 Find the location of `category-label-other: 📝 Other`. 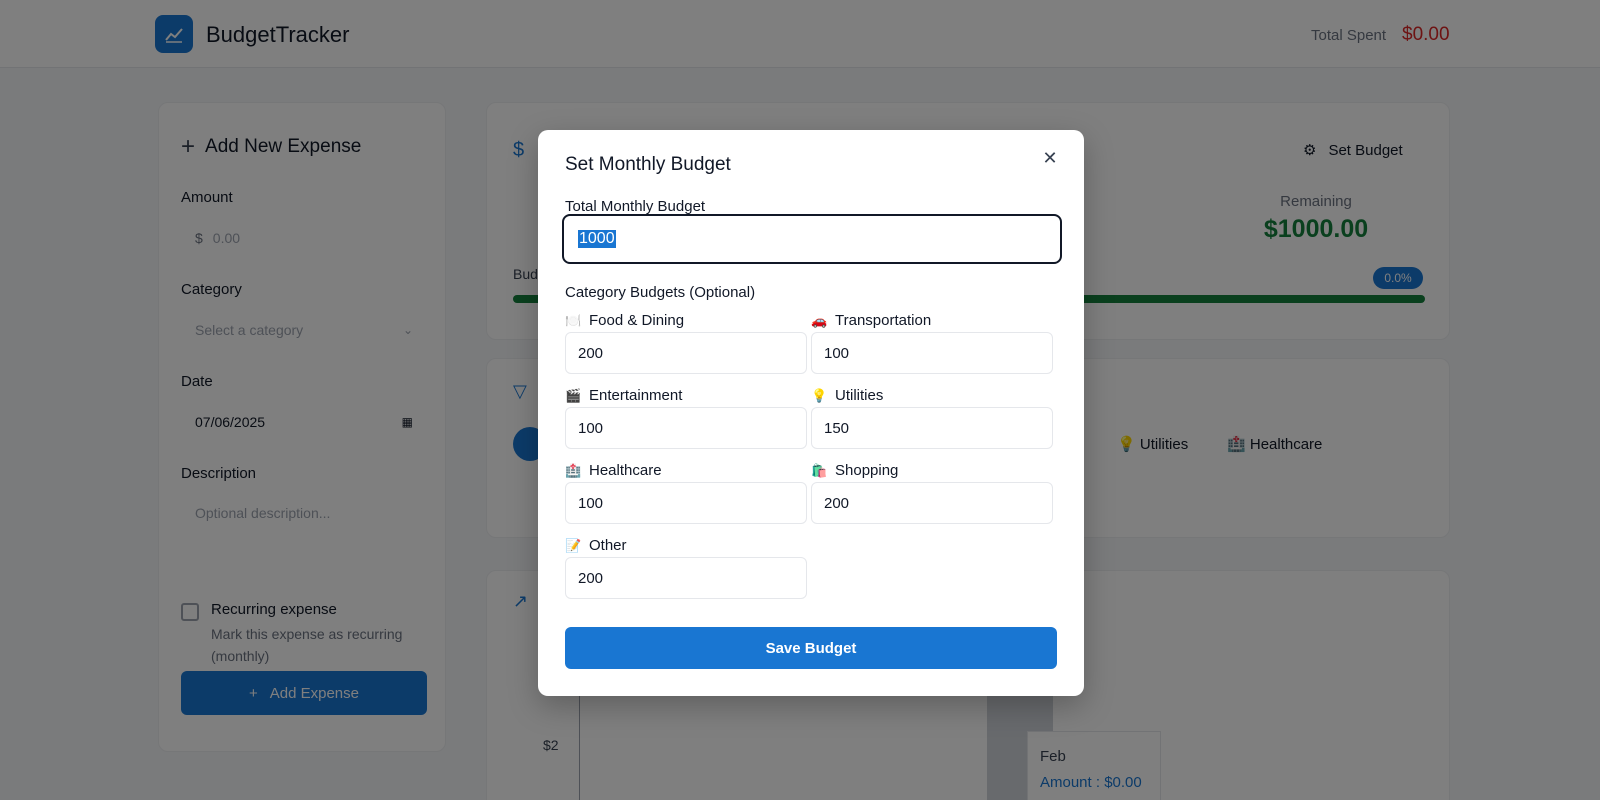

category-label-other: 📝 Other is located at coordinates (596, 545).